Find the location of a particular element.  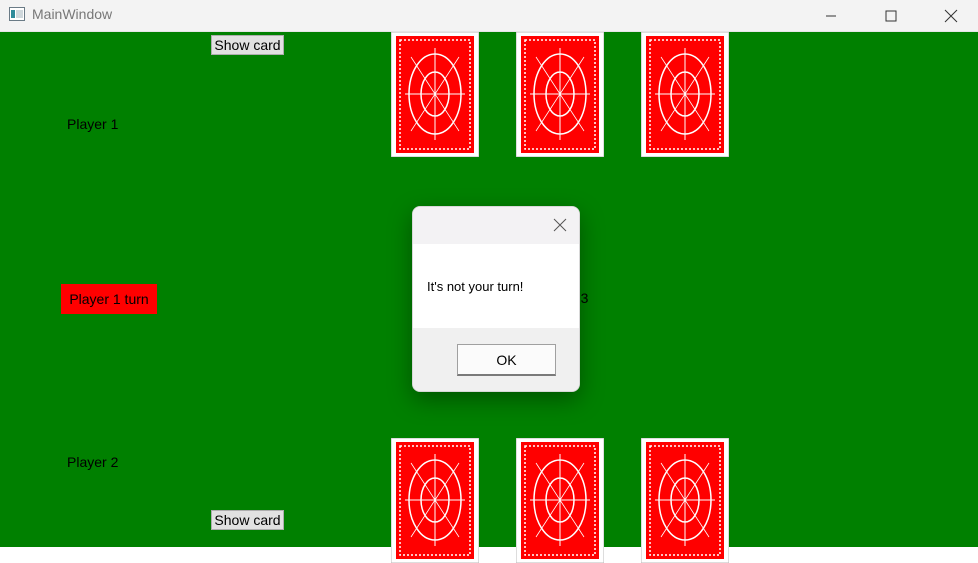

maximize-button is located at coordinates (891, 15).